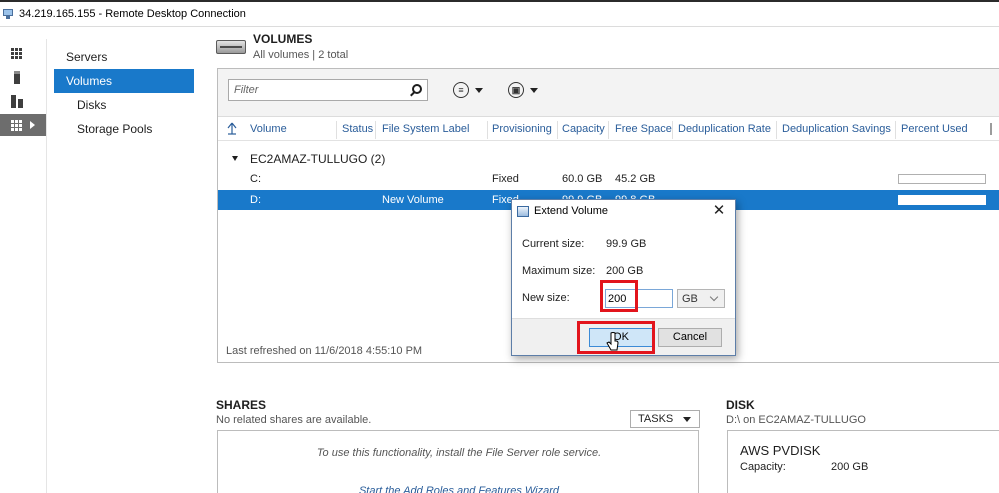  I want to click on save-query-button: ▣, so click(523, 90).